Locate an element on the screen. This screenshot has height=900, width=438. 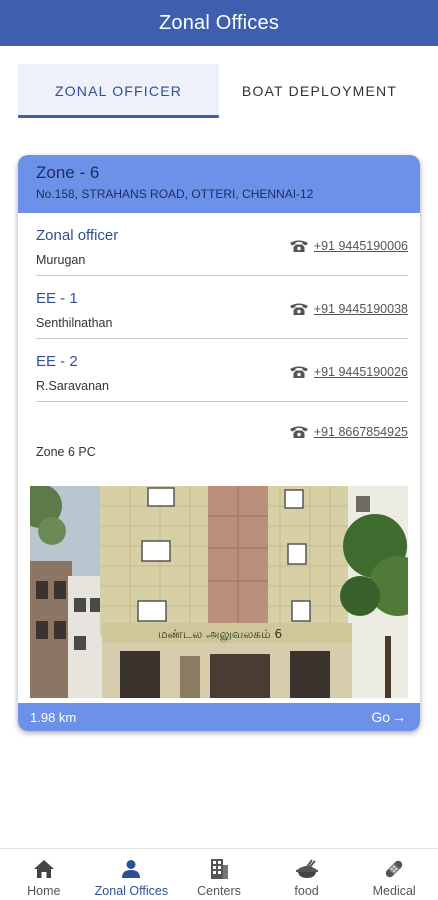
nav-item-medical: Medical is located at coordinates (394, 874).